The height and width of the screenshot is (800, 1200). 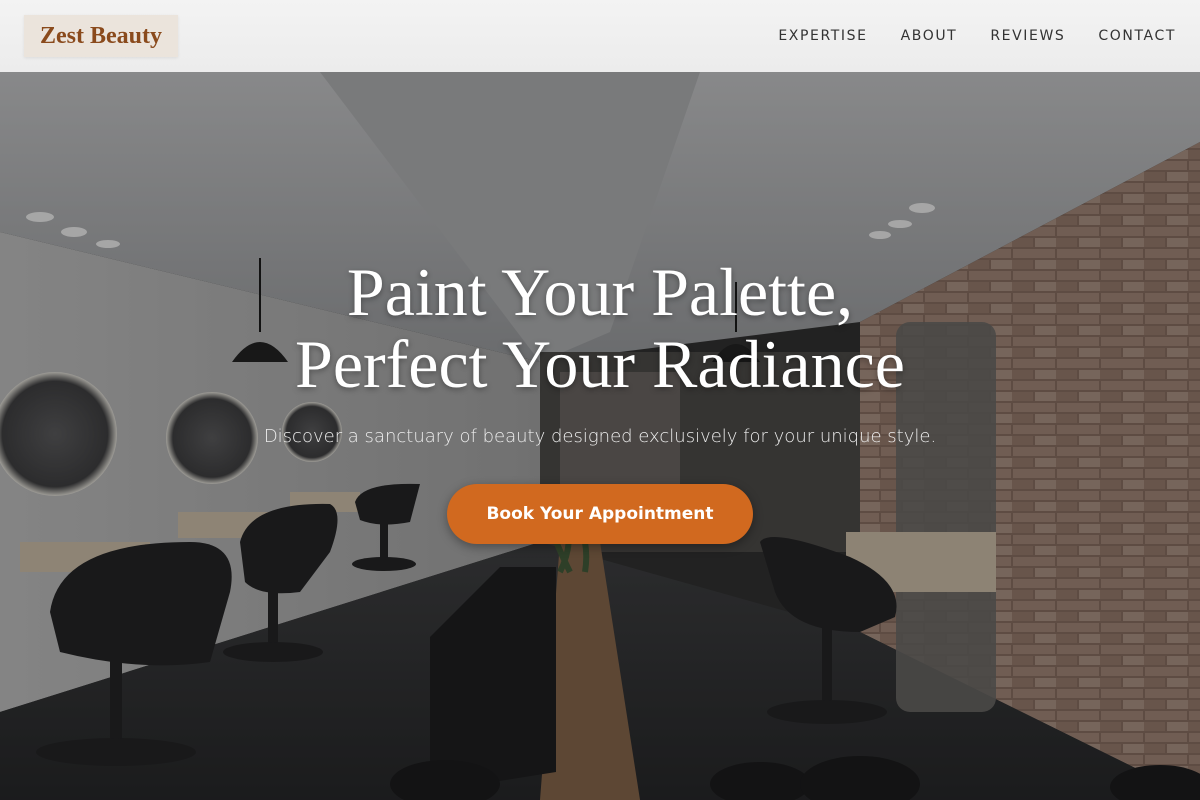 I want to click on book-appointment-button: Book Your Appointment, so click(x=600, y=514).